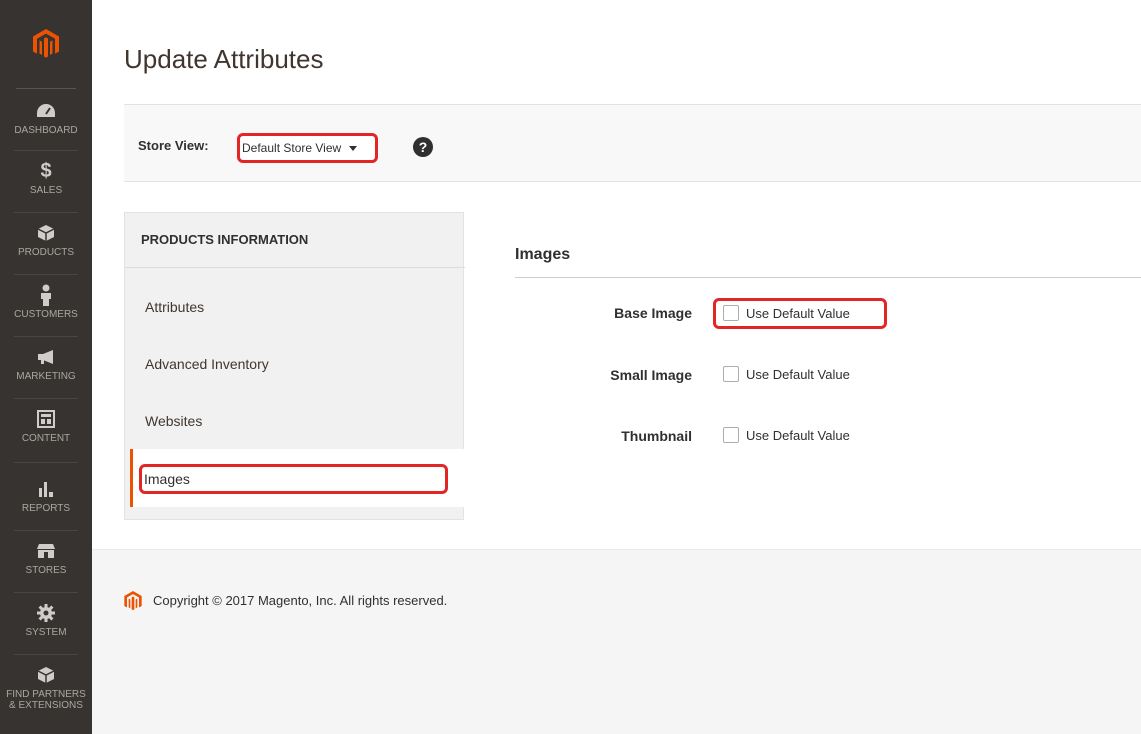  What do you see at coordinates (423, 147) in the screenshot?
I see `help-icon: ?` at bounding box center [423, 147].